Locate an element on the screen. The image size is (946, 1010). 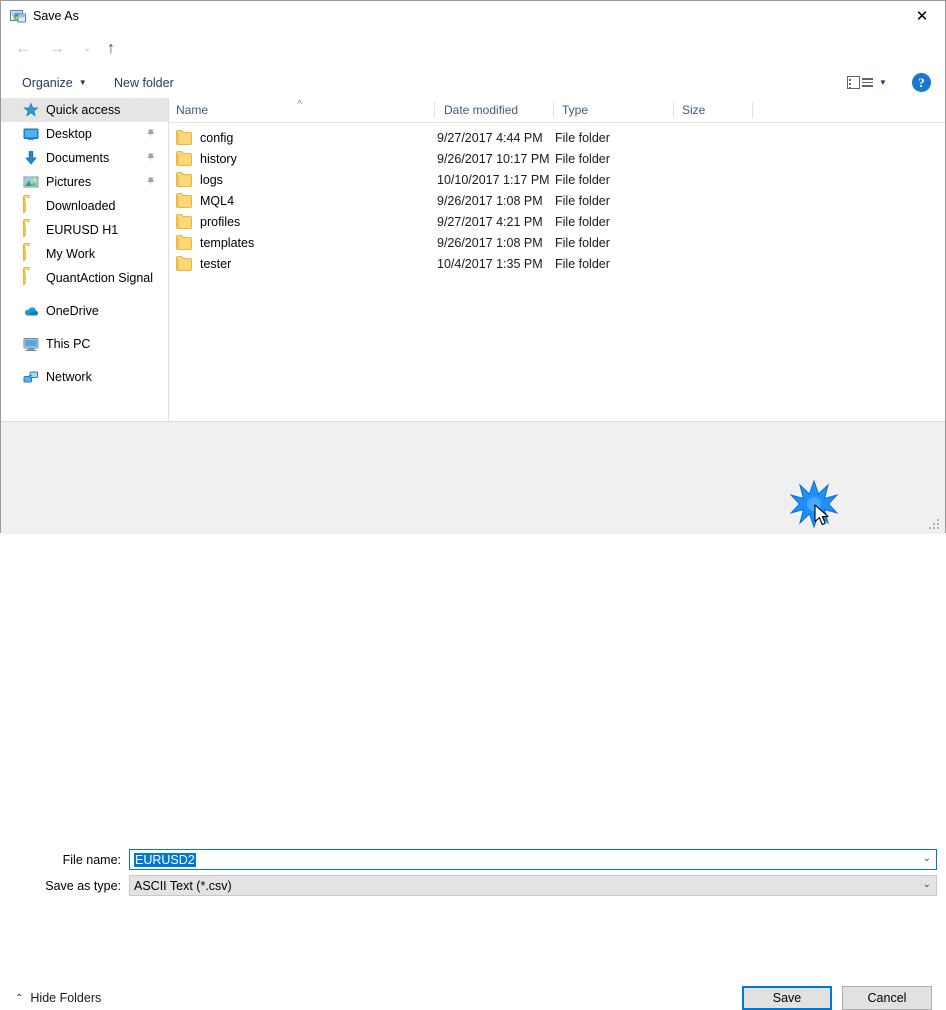
view-layout-icon is located at coordinates (853, 82).